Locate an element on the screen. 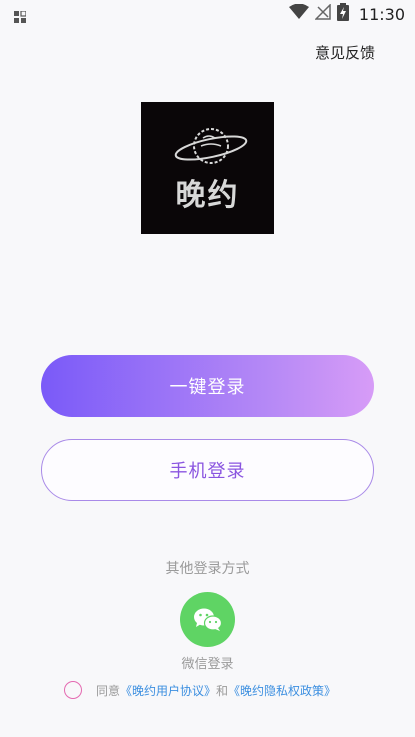  wifi-icon is located at coordinates (298, 13).